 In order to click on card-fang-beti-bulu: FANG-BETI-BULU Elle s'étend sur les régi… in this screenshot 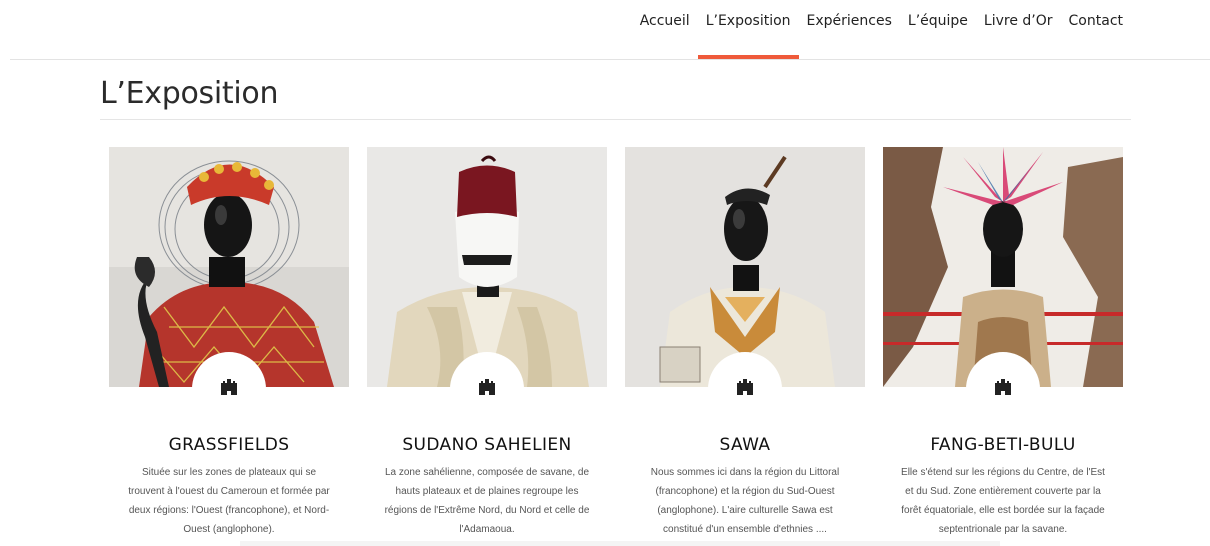, I will do `click(1003, 342)`.